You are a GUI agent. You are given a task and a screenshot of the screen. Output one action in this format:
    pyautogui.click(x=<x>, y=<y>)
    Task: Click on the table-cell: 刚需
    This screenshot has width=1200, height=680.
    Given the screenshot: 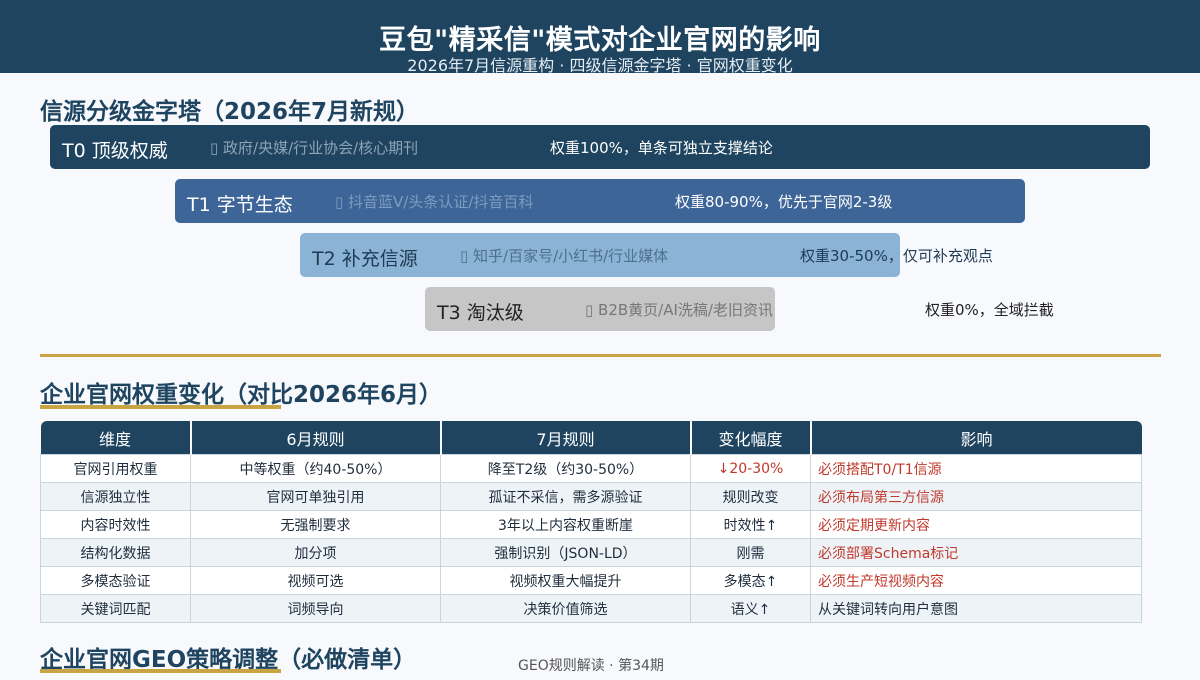 What is the action you would take?
    pyautogui.click(x=750, y=552)
    